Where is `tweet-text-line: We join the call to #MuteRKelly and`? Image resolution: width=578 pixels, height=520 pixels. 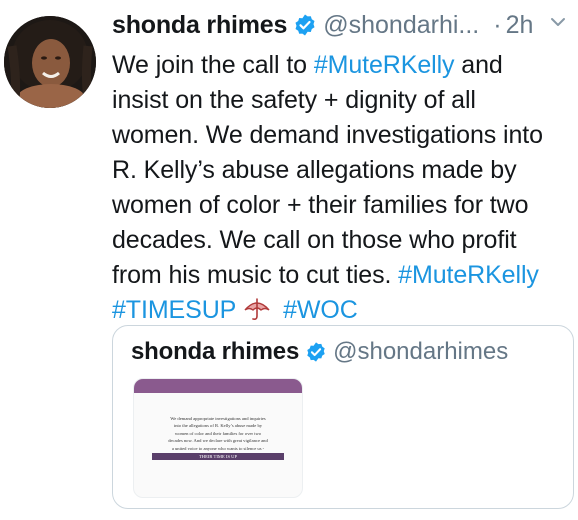 tweet-text-line: We join the call to #MuteRKelly and is located at coordinates (343, 65).